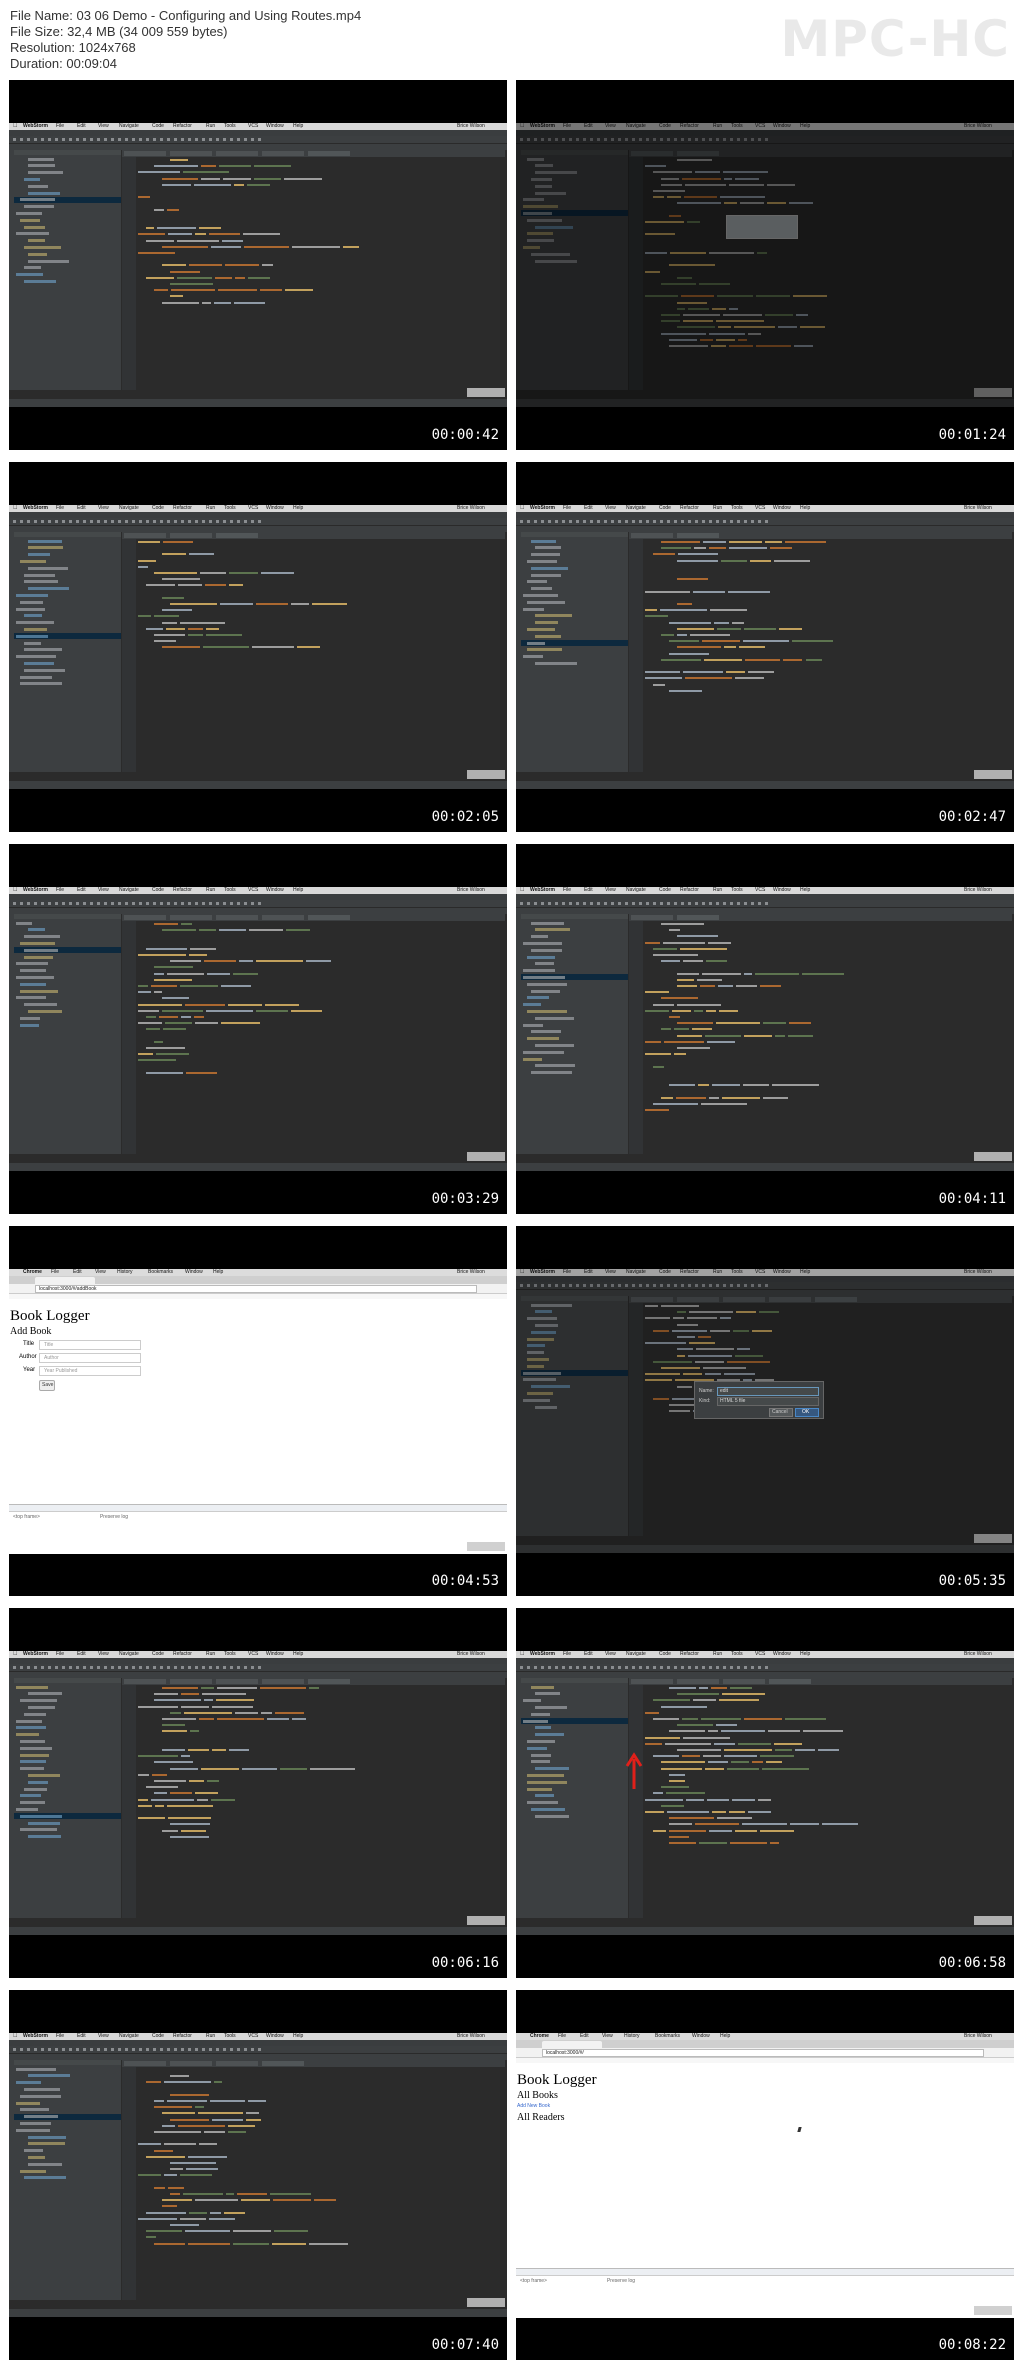  Describe the element at coordinates (35, 126) in the screenshot. I see `ide-menu-item: WebStorm` at that location.